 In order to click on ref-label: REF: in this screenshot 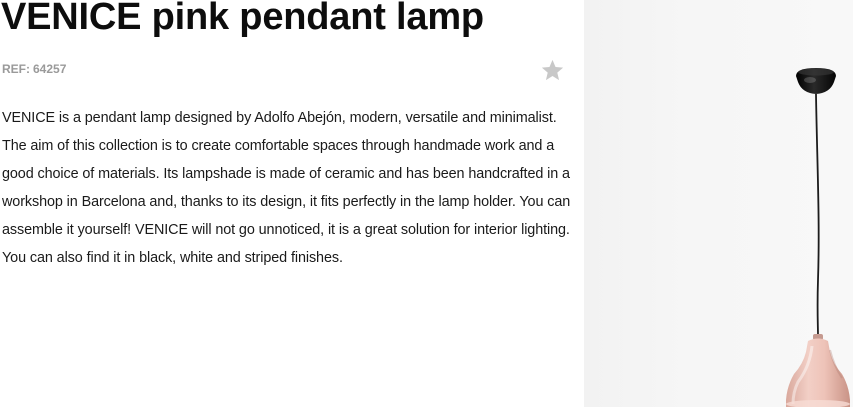, I will do `click(16, 69)`.